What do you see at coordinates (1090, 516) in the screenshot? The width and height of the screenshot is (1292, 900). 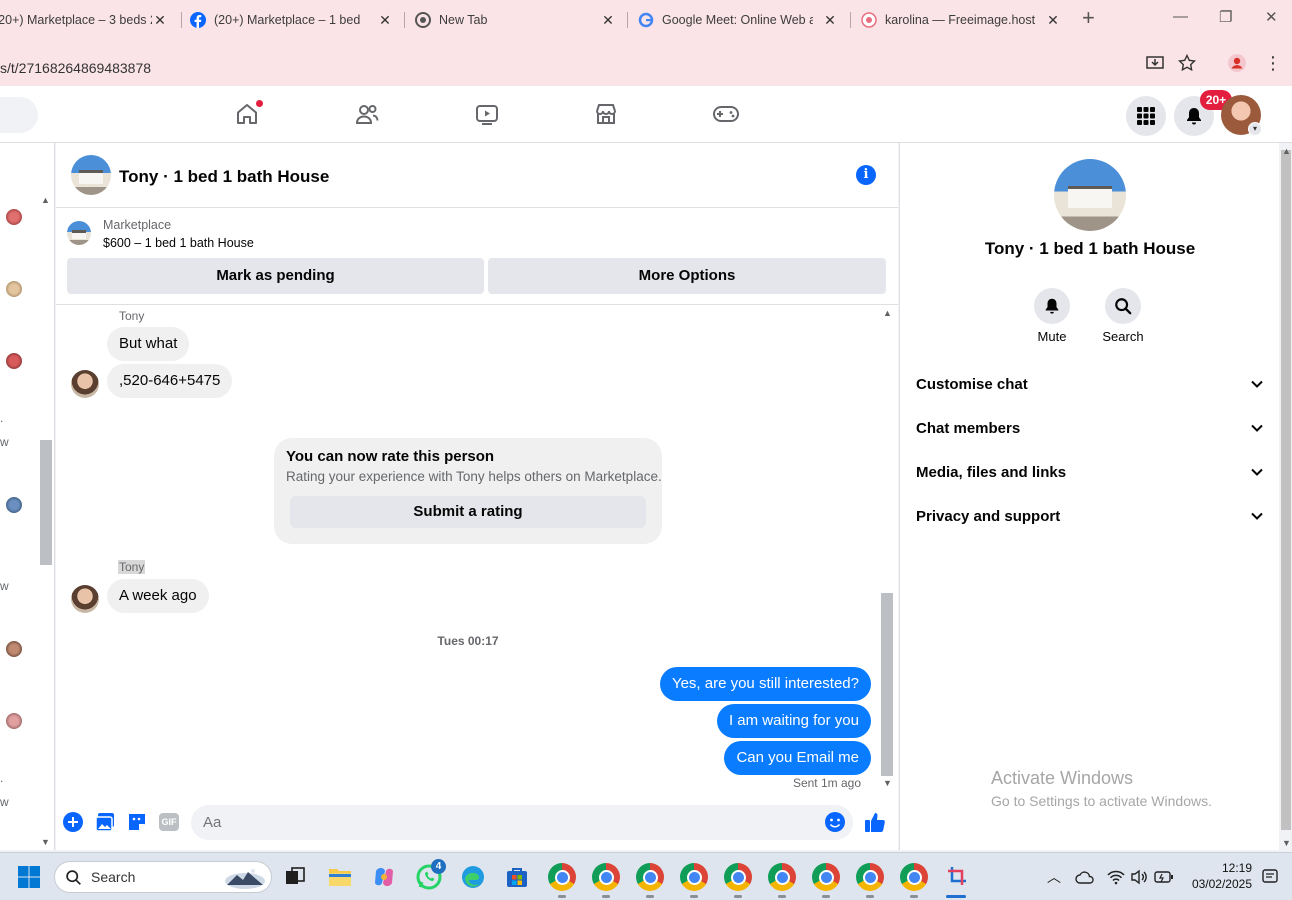 I see `privacy-support-section: Privacy and support` at bounding box center [1090, 516].